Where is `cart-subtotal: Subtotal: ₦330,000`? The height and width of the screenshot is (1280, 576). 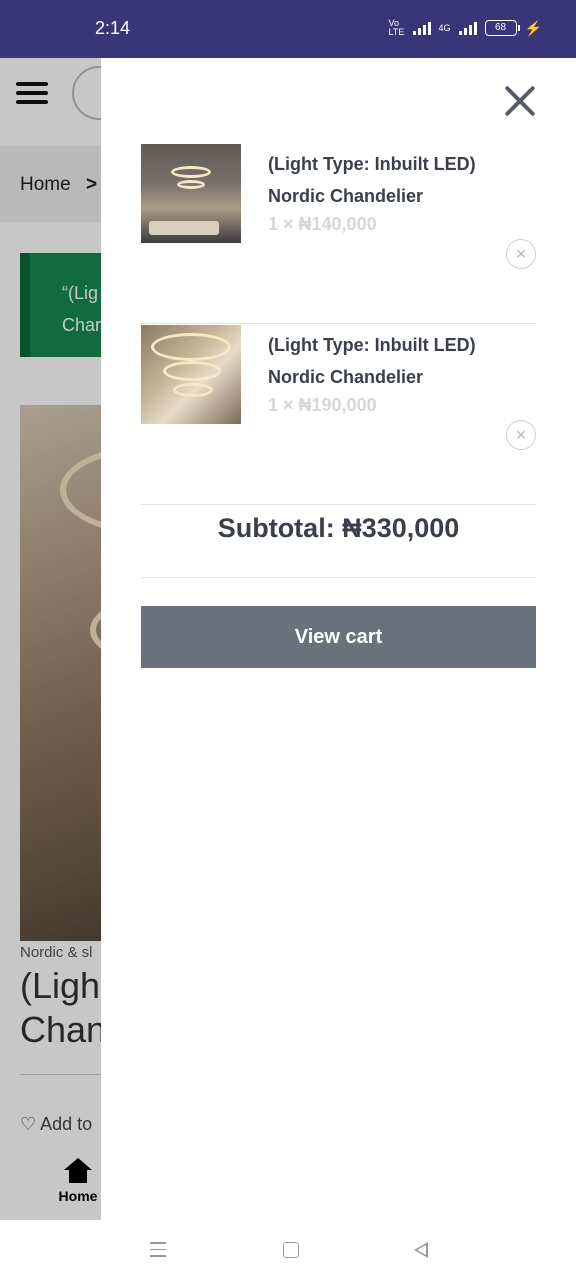 cart-subtotal: Subtotal: ₦330,000 is located at coordinates (338, 528).